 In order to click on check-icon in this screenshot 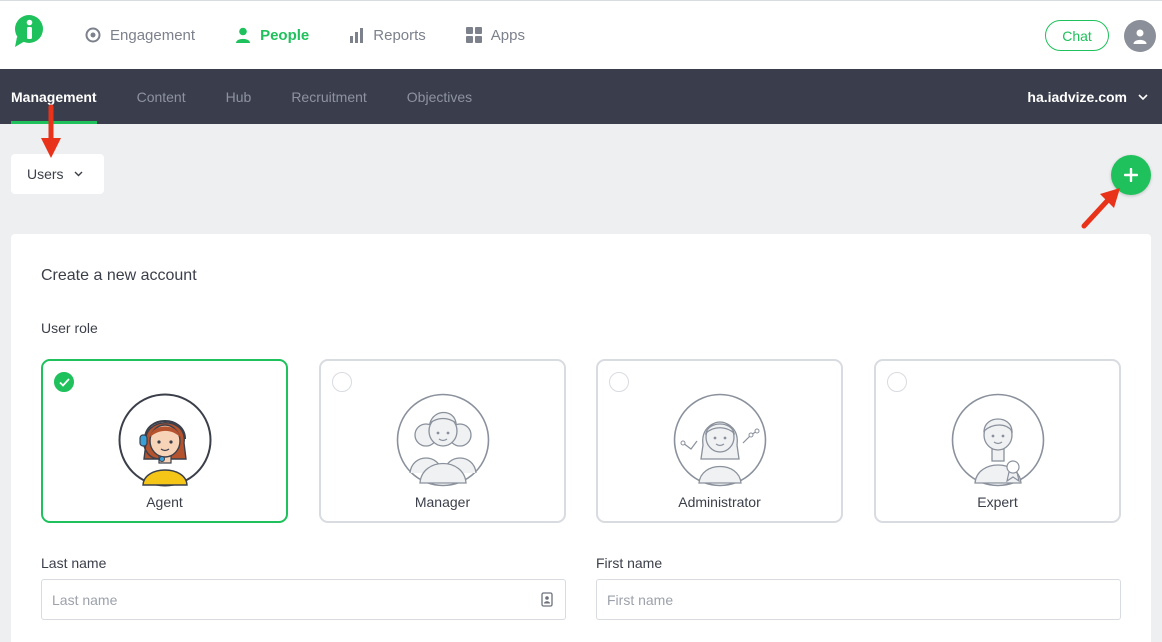, I will do `click(64, 382)`.